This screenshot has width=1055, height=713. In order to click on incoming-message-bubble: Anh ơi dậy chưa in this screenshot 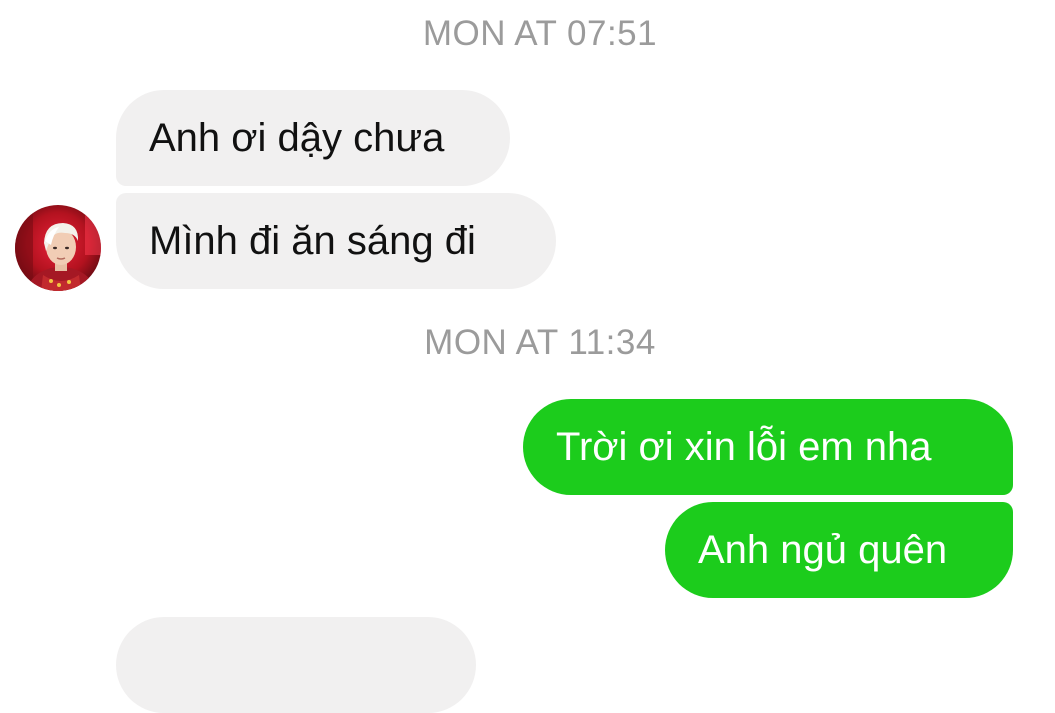, I will do `click(313, 138)`.